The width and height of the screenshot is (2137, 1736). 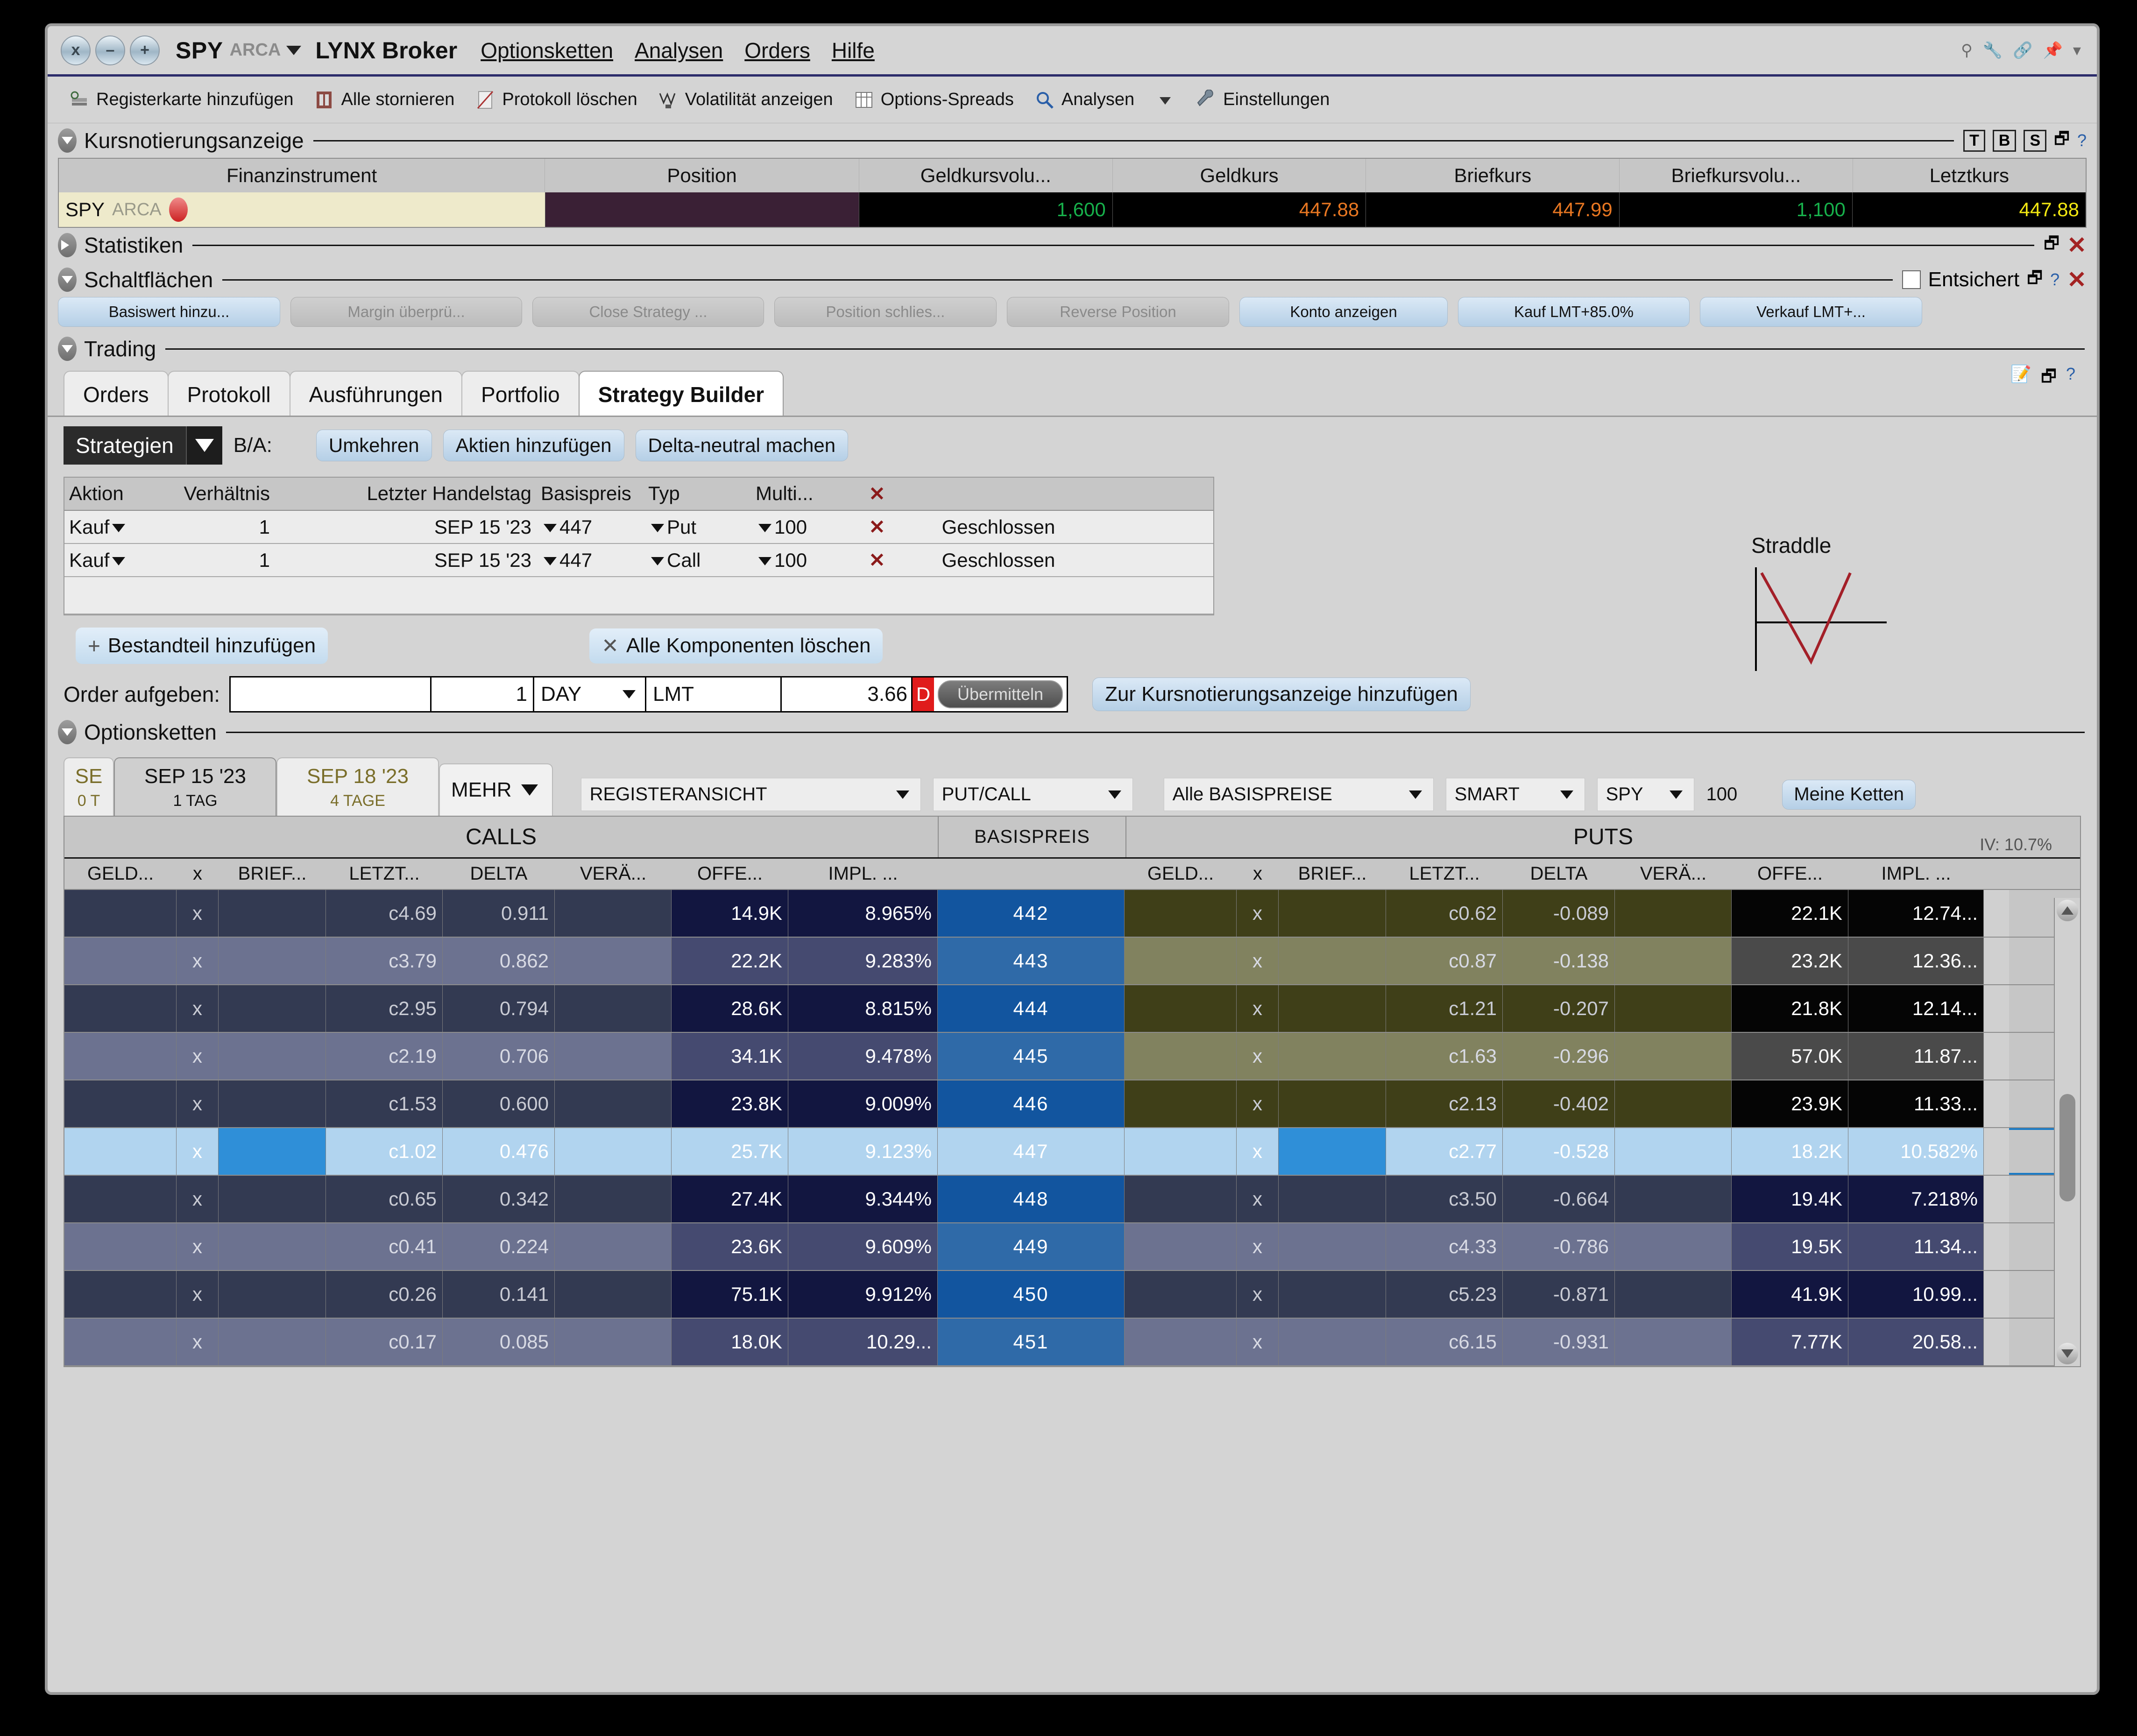 What do you see at coordinates (1974, 140) in the screenshot?
I see `view-button-t: T` at bounding box center [1974, 140].